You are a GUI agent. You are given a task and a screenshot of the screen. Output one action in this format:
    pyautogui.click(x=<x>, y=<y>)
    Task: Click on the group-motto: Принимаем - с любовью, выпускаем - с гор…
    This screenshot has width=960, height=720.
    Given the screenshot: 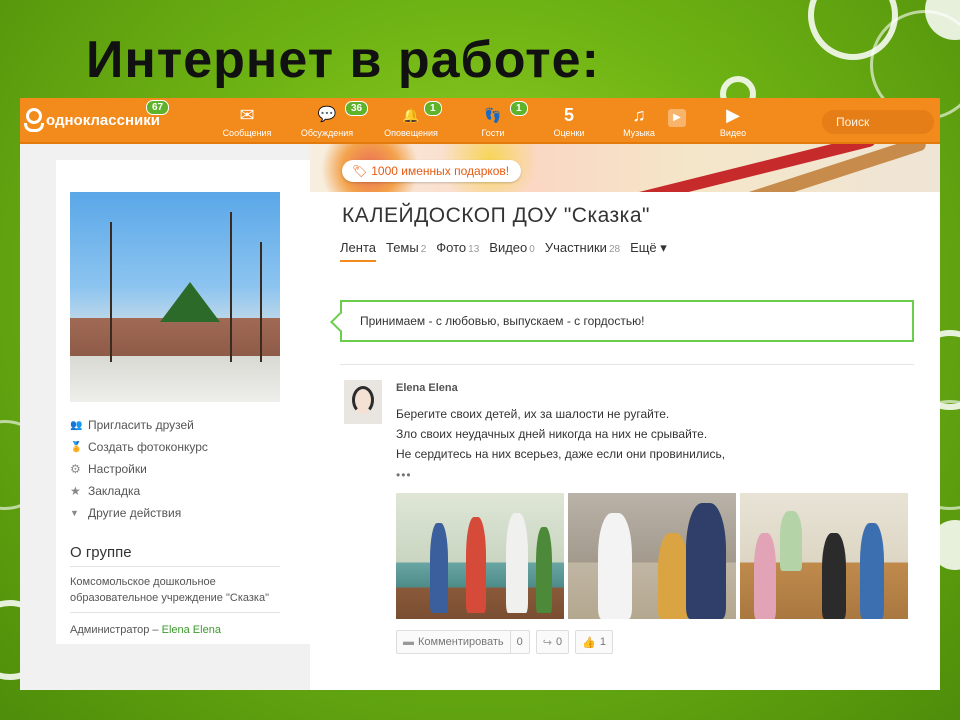 What is the action you would take?
    pyautogui.click(x=627, y=321)
    